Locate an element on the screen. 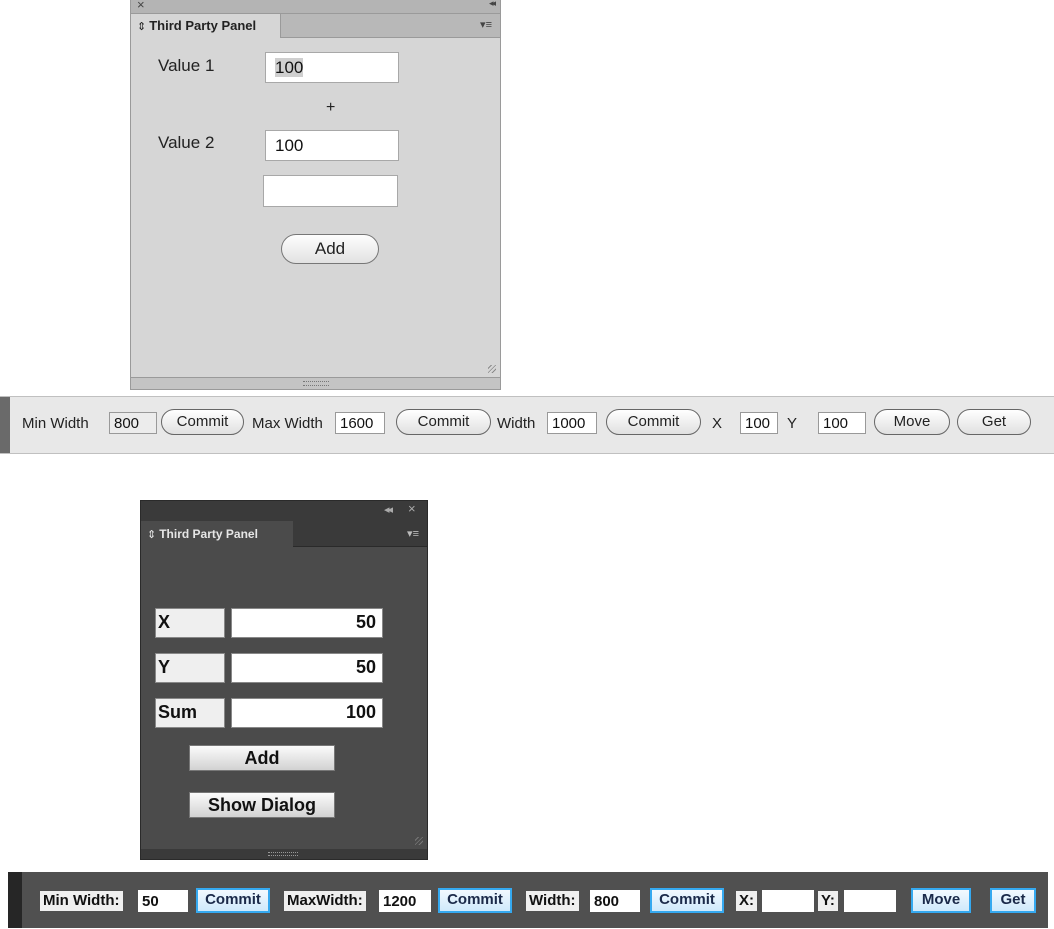 The height and width of the screenshot is (929, 1054). value2-label: Value 2 is located at coordinates (186, 142).